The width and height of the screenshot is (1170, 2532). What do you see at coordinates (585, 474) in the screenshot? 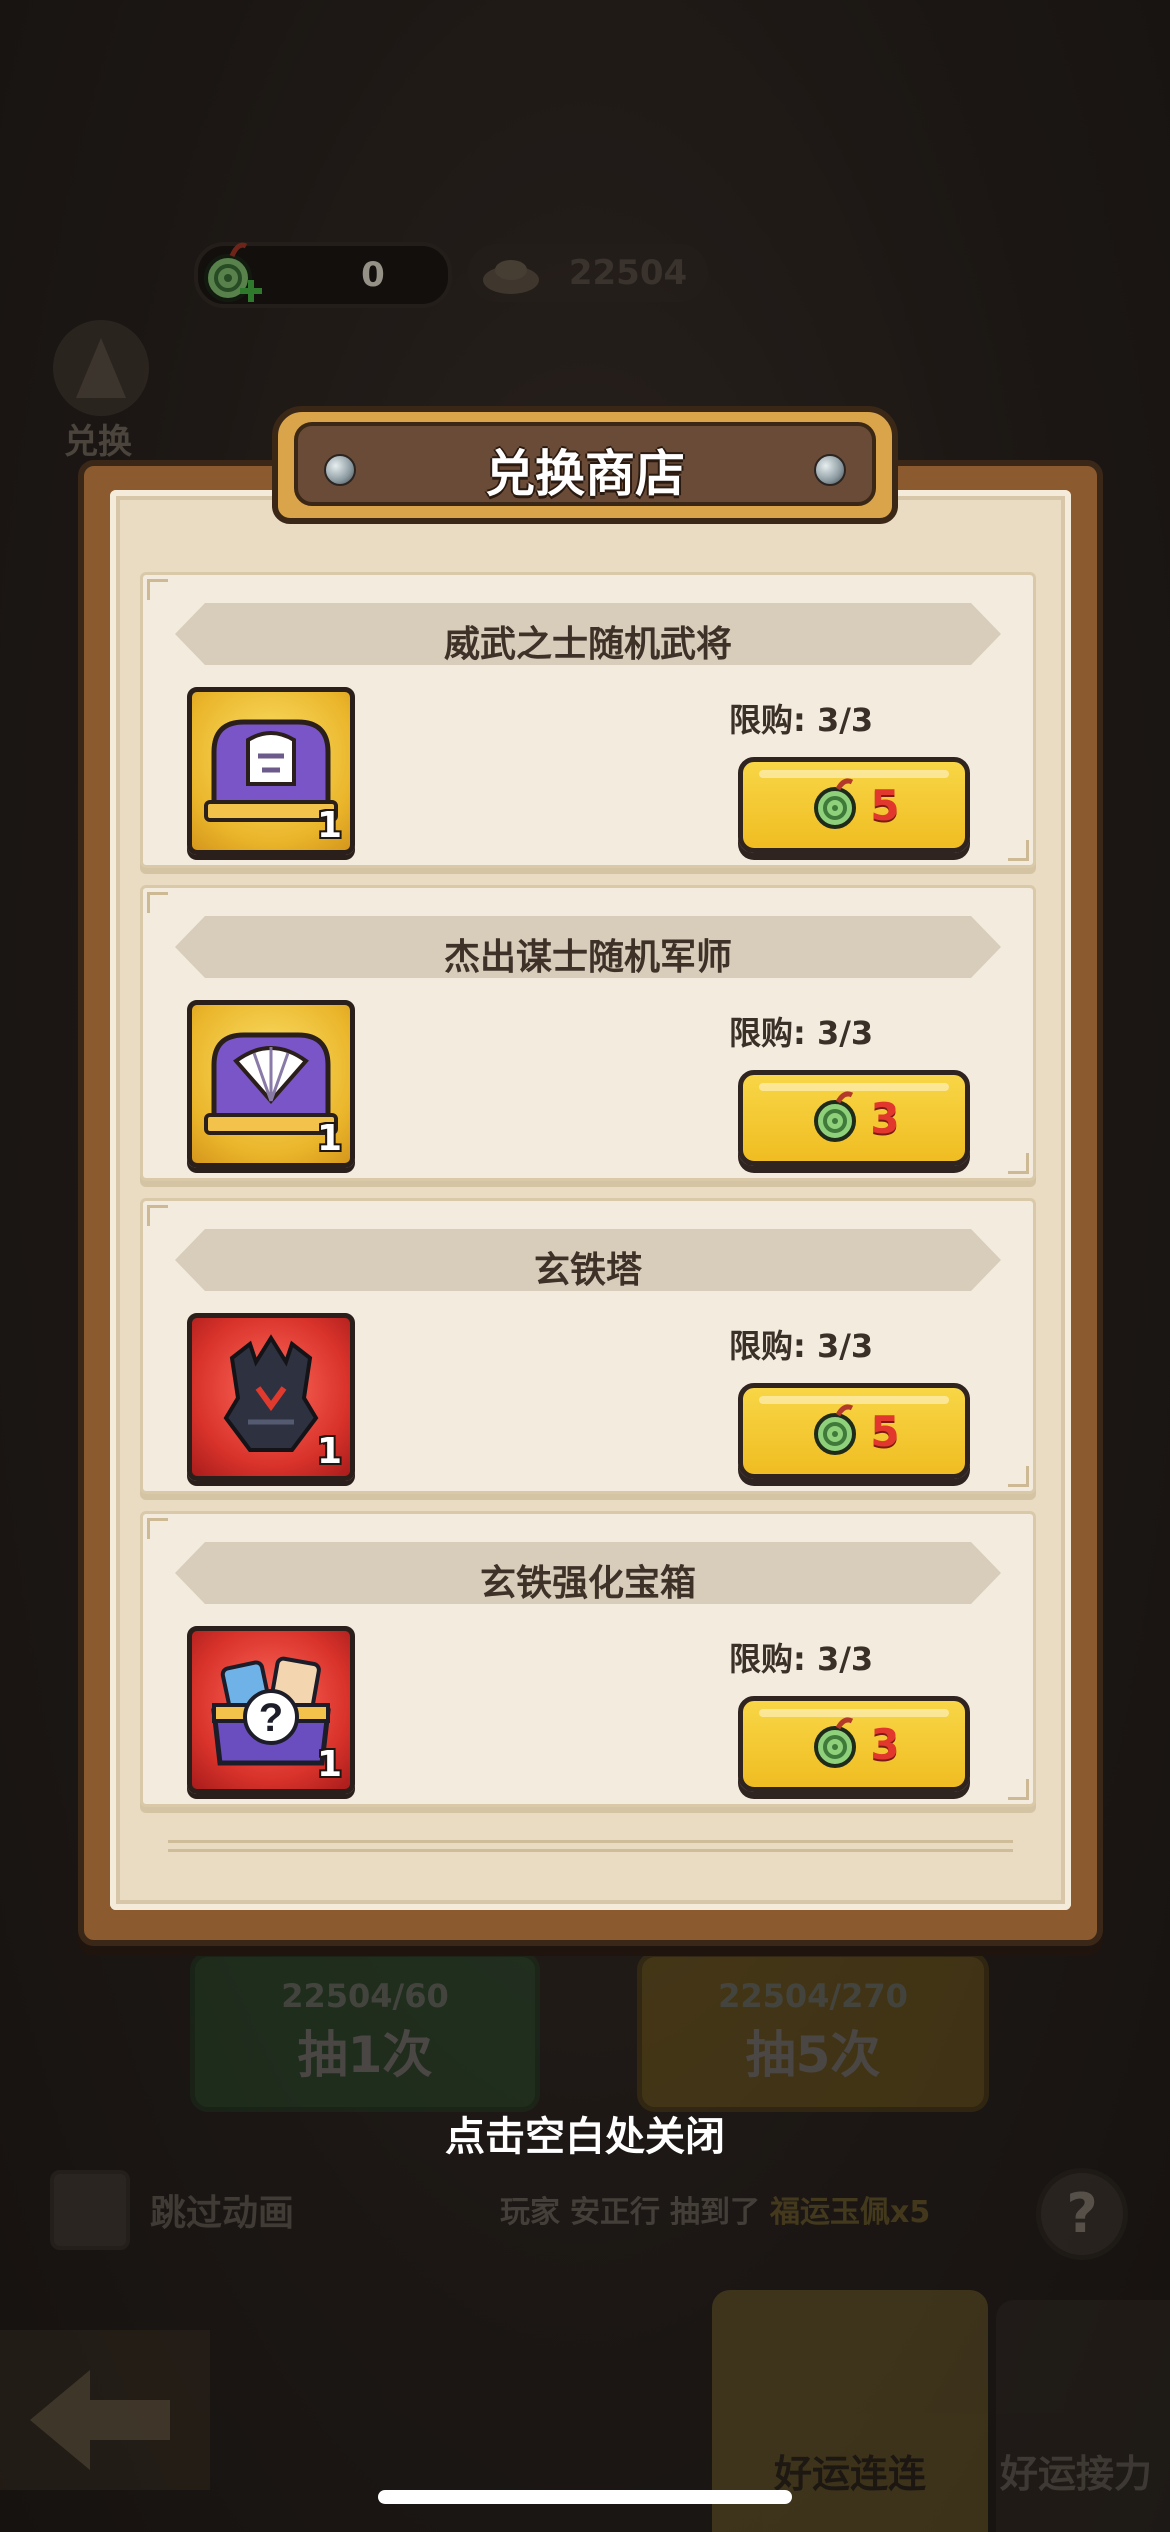
I see `shop-title: 兑换商店` at bounding box center [585, 474].